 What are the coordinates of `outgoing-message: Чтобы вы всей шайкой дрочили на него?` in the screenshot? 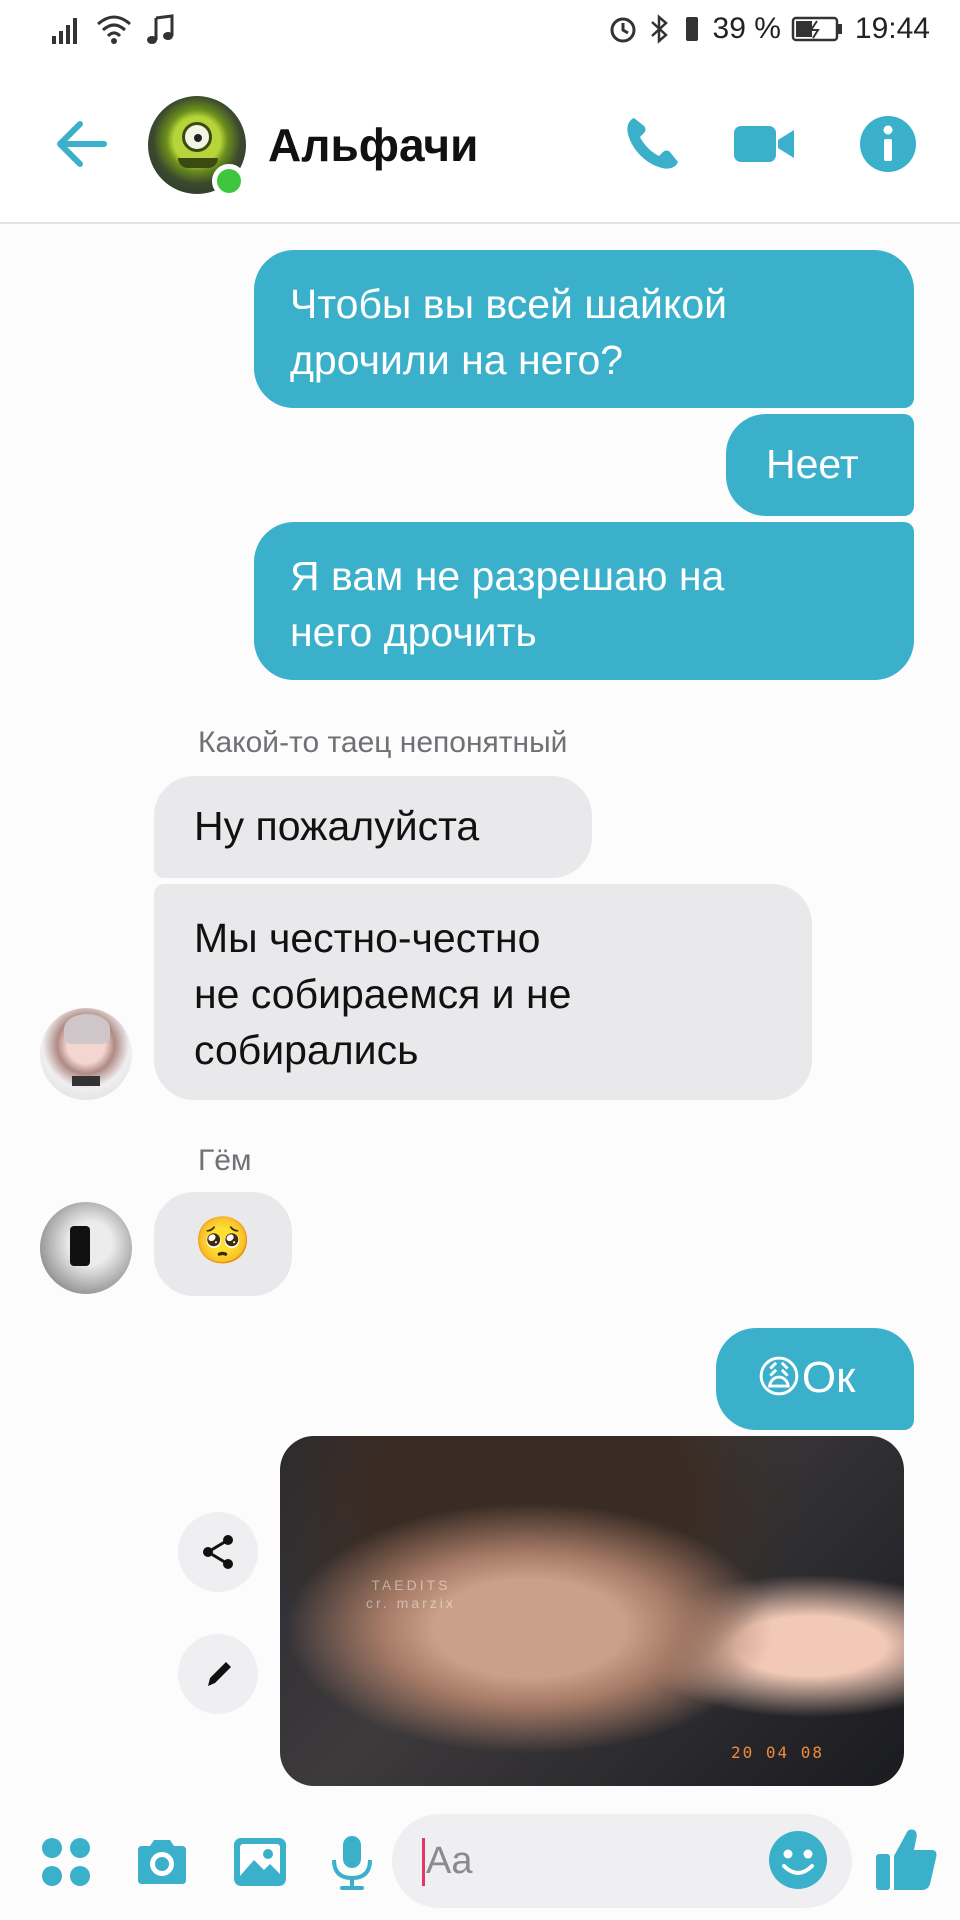 It's located at (584, 329).